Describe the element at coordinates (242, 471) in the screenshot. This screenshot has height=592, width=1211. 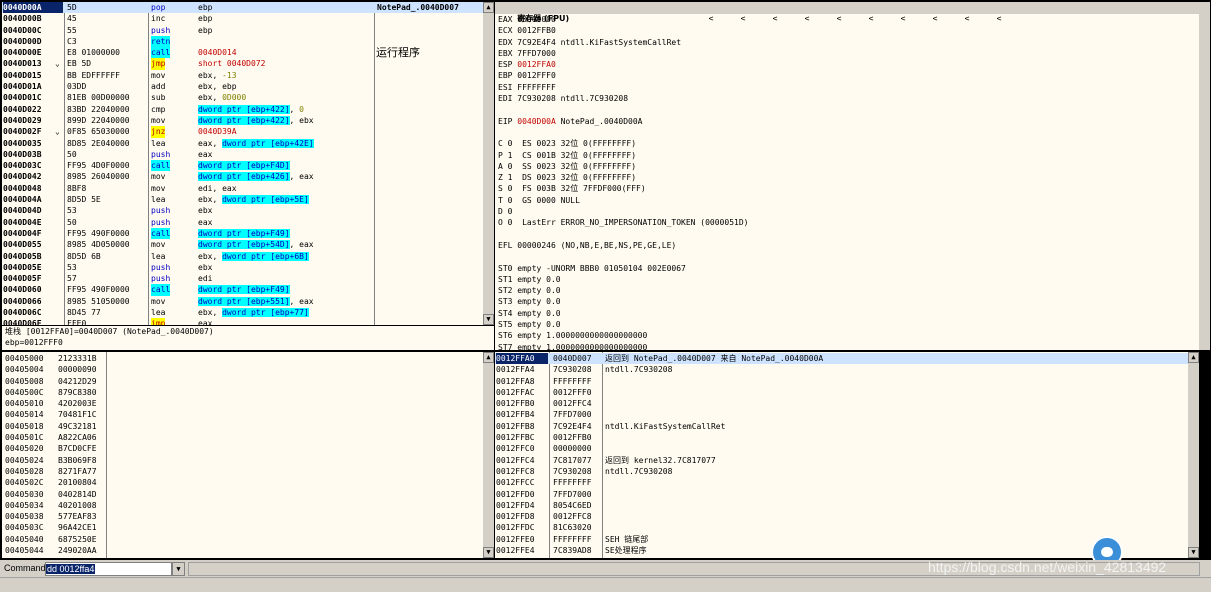
I see `dump-row: 00405028 8271FA77` at that location.